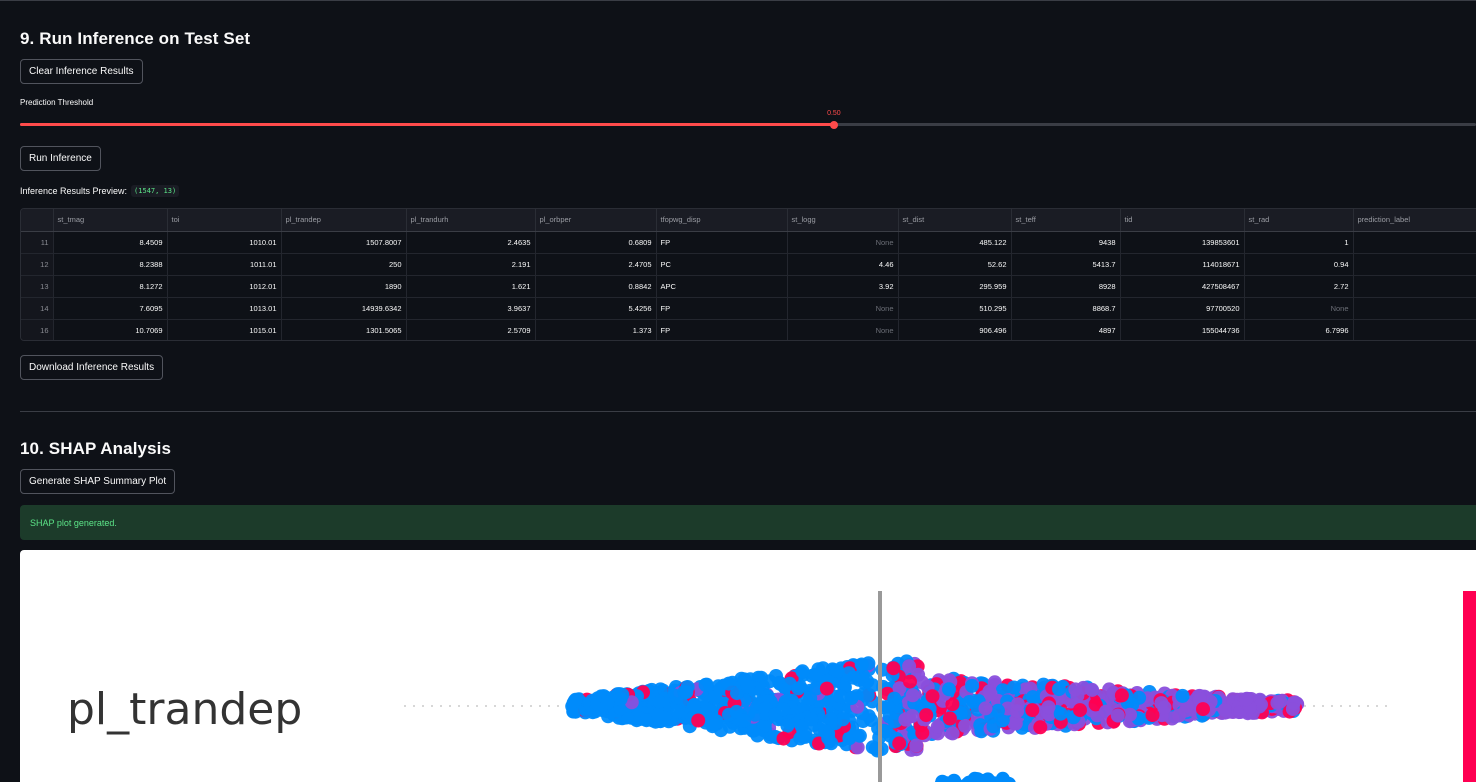 The height and width of the screenshot is (782, 1476). What do you see at coordinates (1182, 329) in the screenshot?
I see `table-cell: 155044736` at bounding box center [1182, 329].